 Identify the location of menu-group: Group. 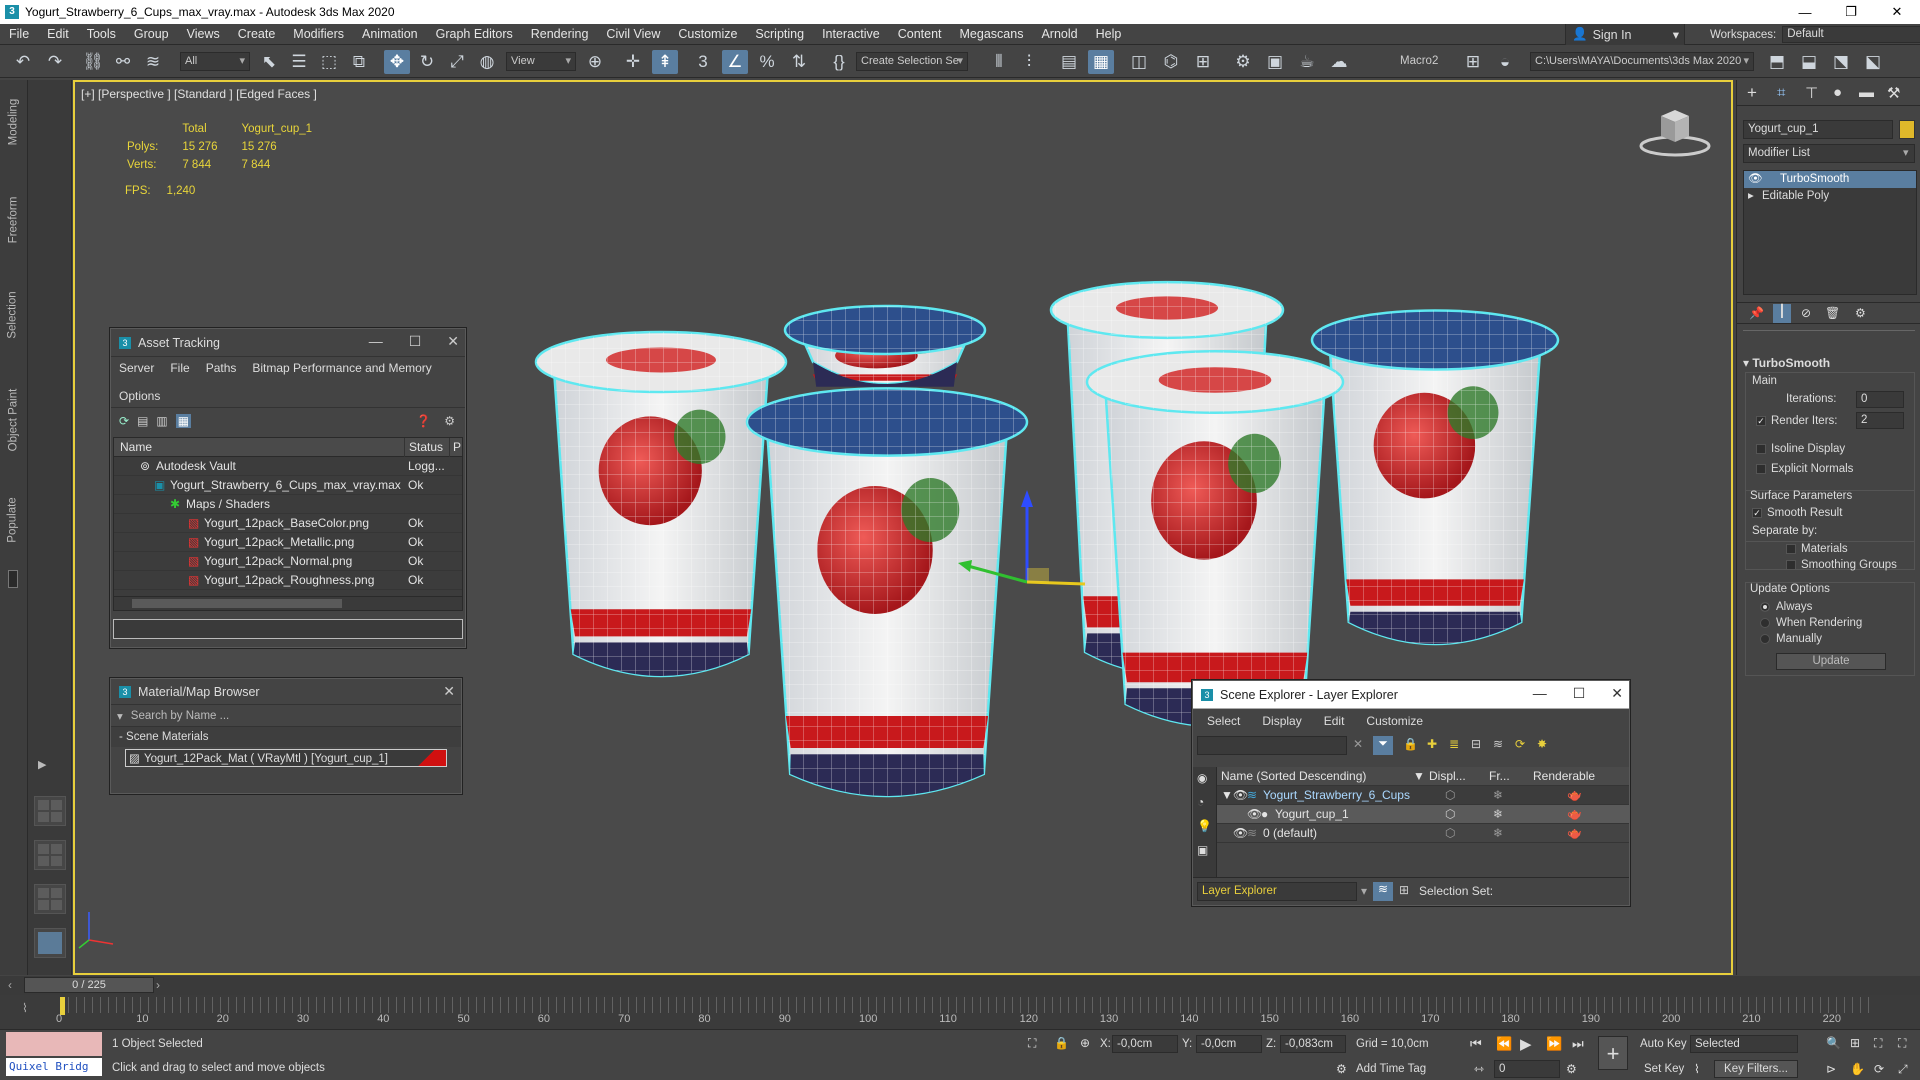
(151, 34).